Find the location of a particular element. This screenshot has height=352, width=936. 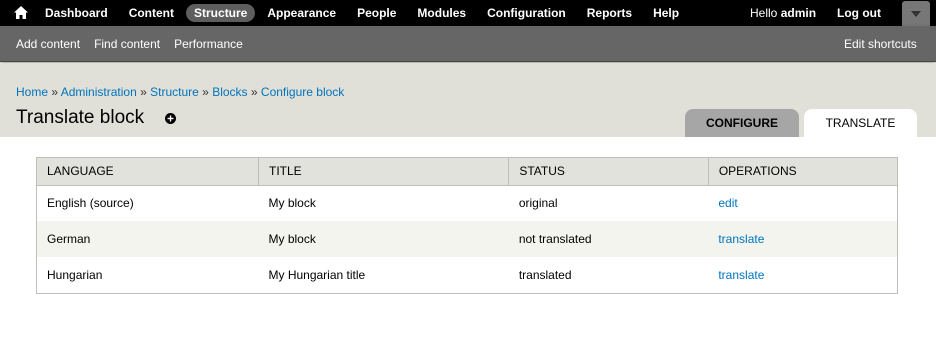

column-header-operations: Operations is located at coordinates (802, 172).